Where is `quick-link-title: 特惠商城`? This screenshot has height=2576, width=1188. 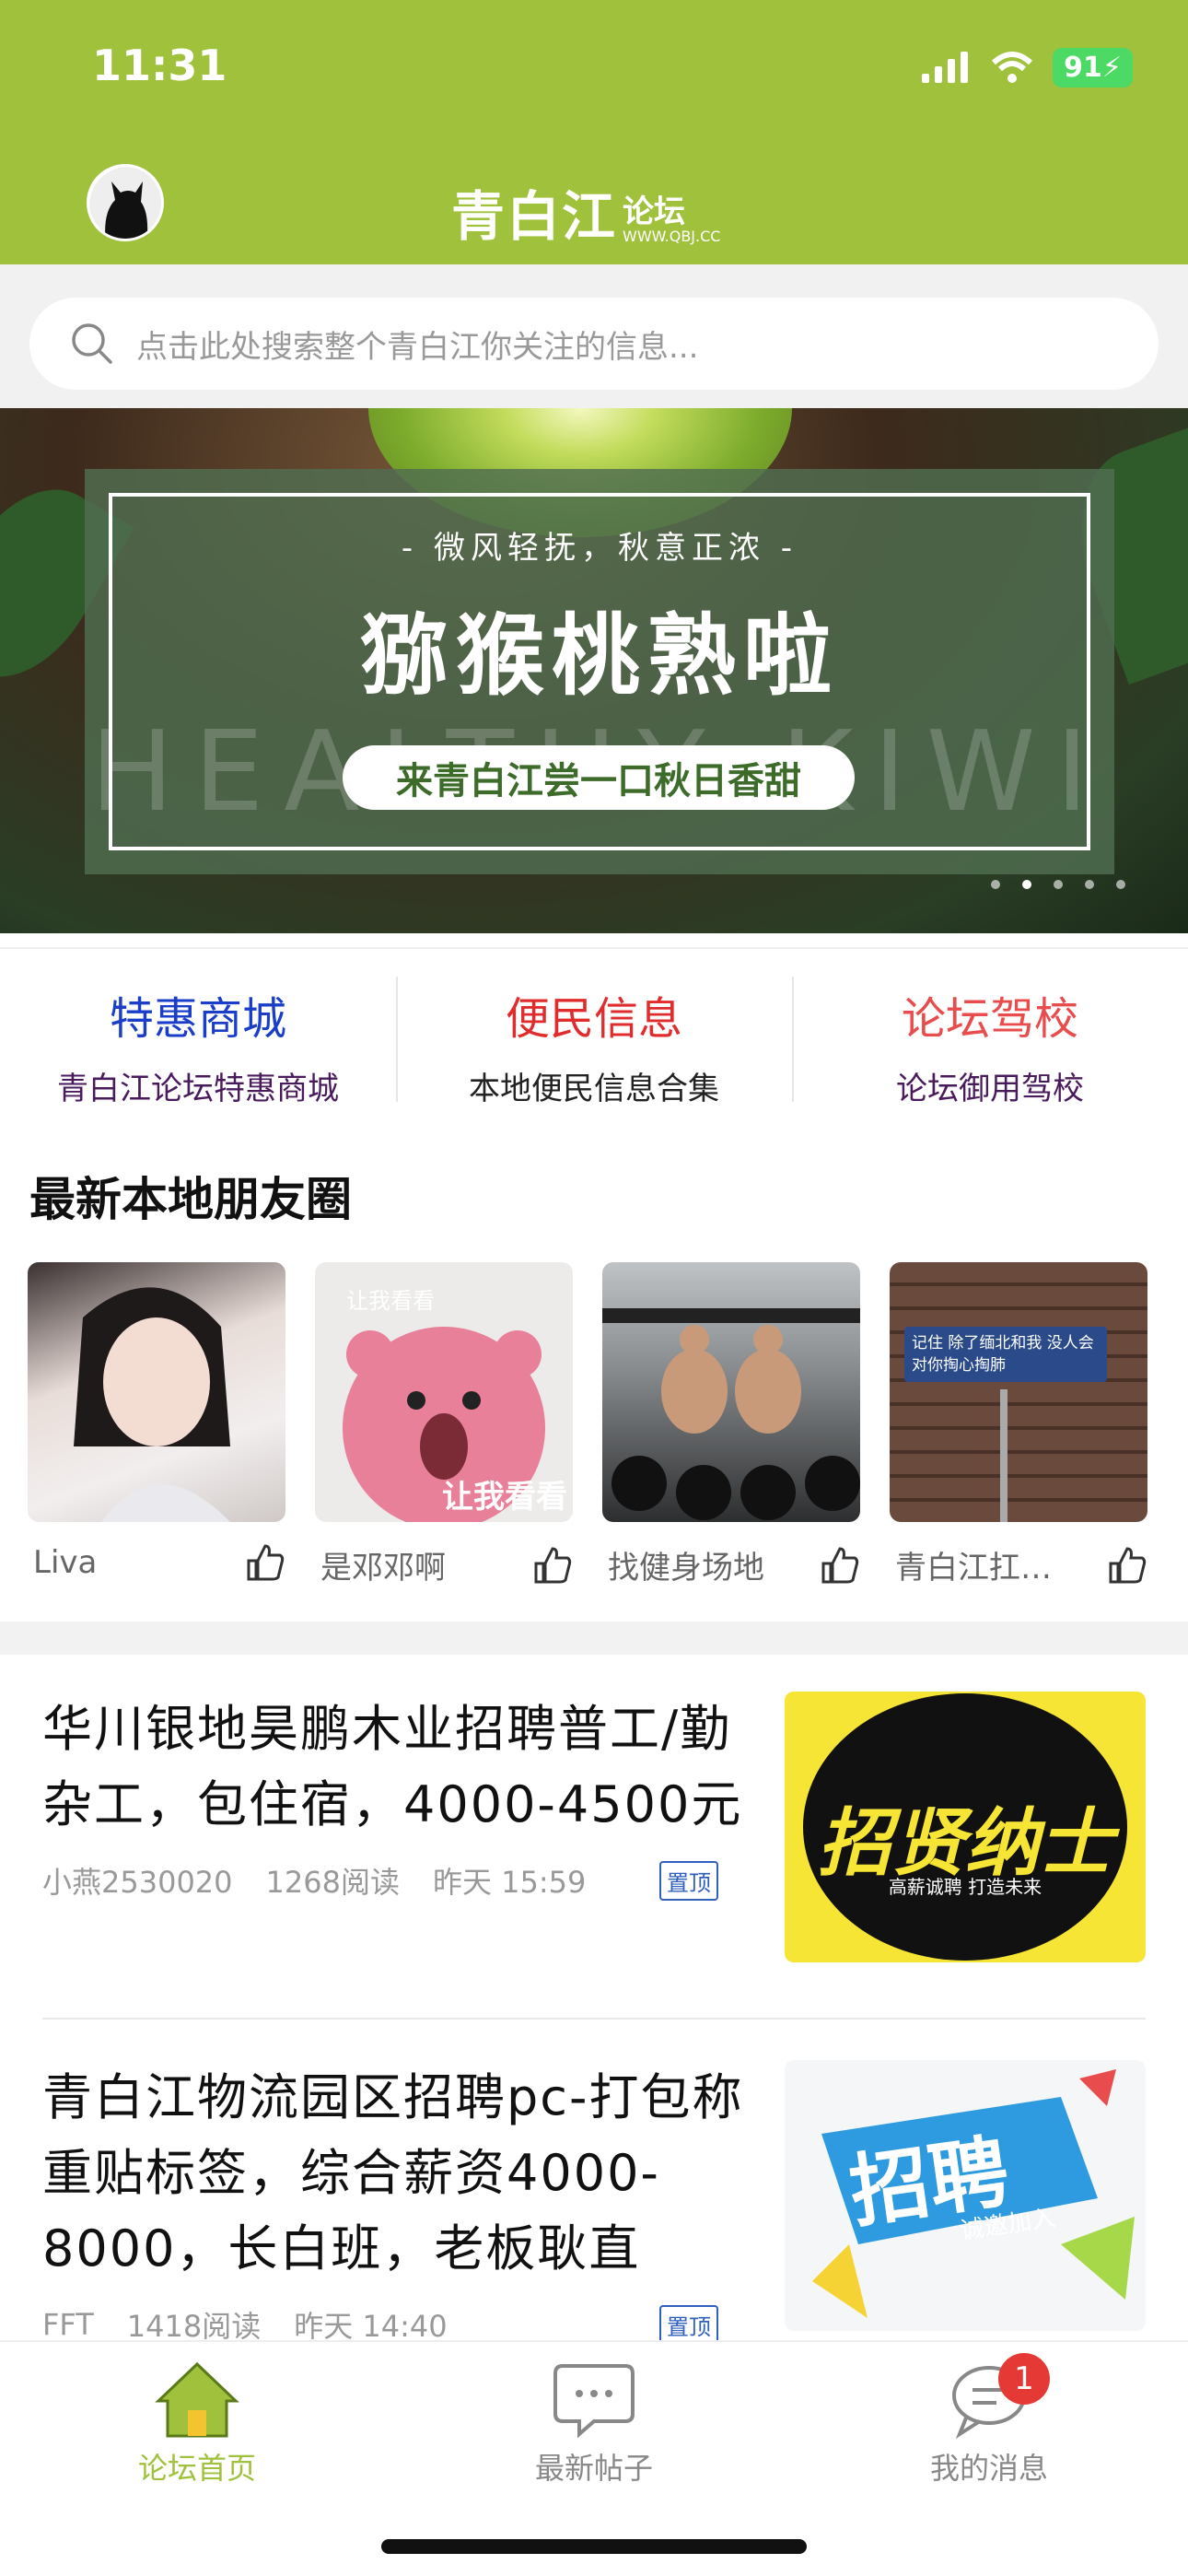 quick-link-title: 特惠商城 is located at coordinates (197, 1019).